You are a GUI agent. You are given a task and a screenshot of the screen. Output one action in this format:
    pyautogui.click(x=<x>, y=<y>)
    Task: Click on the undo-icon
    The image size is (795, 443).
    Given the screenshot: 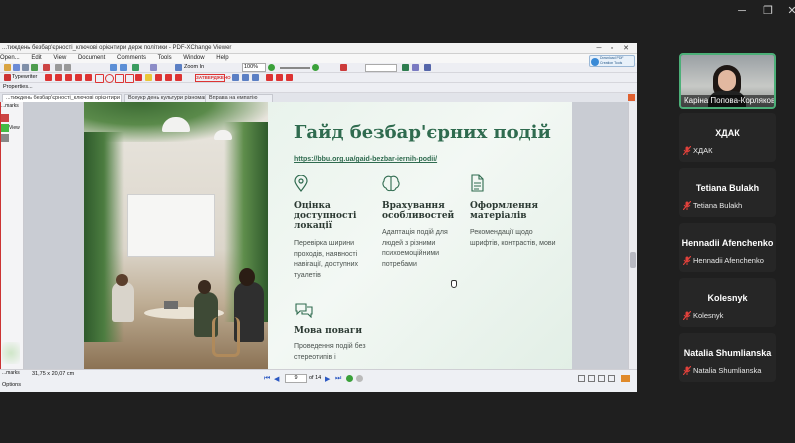 What is the action you would take?
    pyautogui.click(x=58, y=67)
    